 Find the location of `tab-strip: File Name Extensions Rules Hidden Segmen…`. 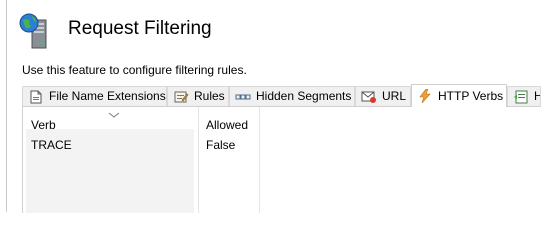

tab-strip: File Name Extensions Rules Hidden Segmen… is located at coordinates (281, 95).